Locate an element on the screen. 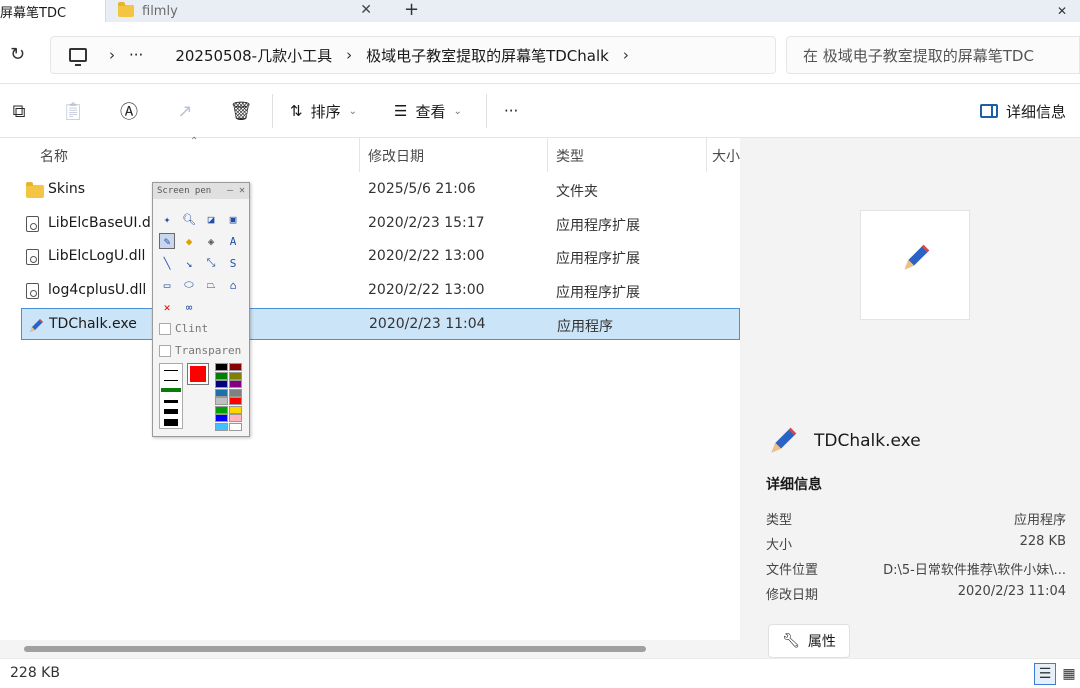 The width and height of the screenshot is (1080, 688). share-icon: ↗ is located at coordinates (185, 111).